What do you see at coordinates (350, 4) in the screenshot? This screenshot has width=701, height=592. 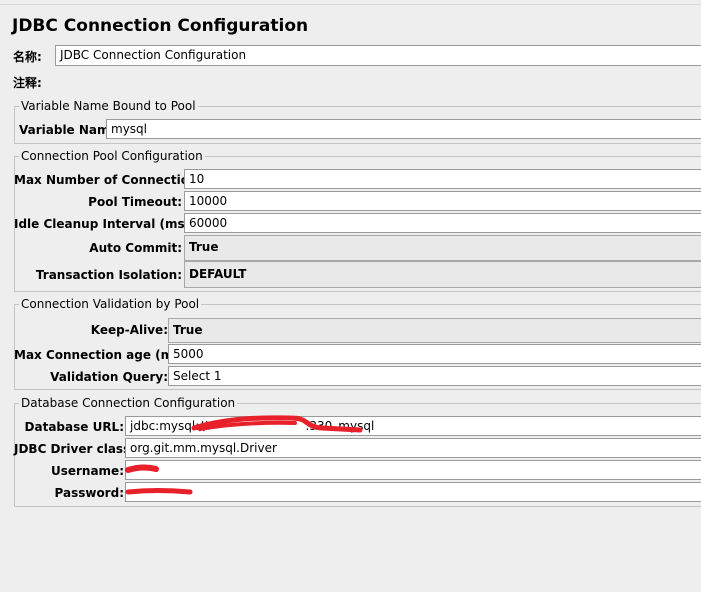 I see `top-divider` at bounding box center [350, 4].